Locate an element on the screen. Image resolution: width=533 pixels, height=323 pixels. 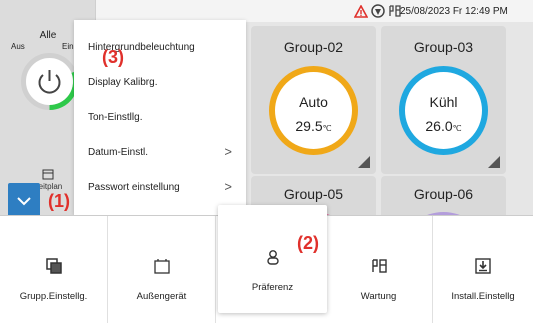
group-tile-03: Group-03 Kühl 26.0℃ is located at coordinates (443, 100).